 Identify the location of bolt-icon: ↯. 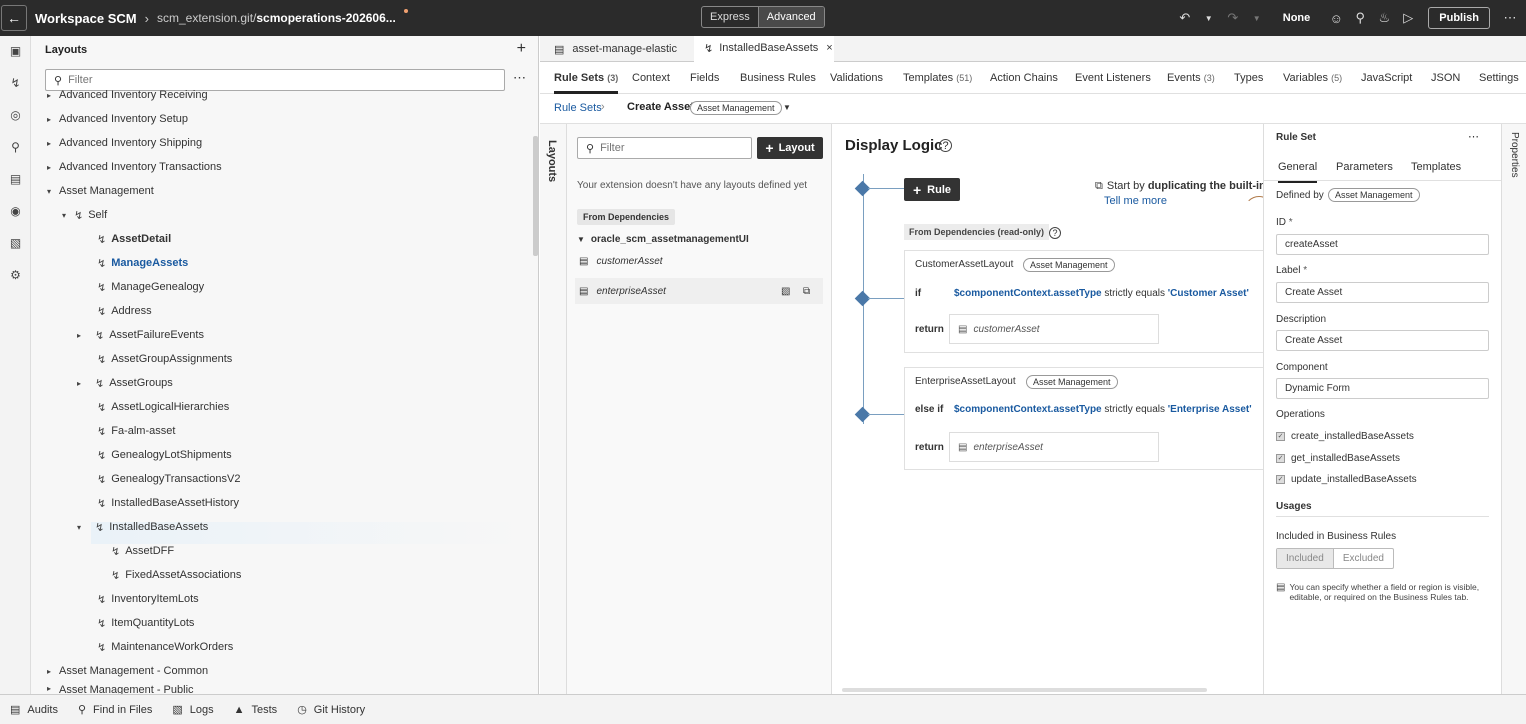
(15, 83).